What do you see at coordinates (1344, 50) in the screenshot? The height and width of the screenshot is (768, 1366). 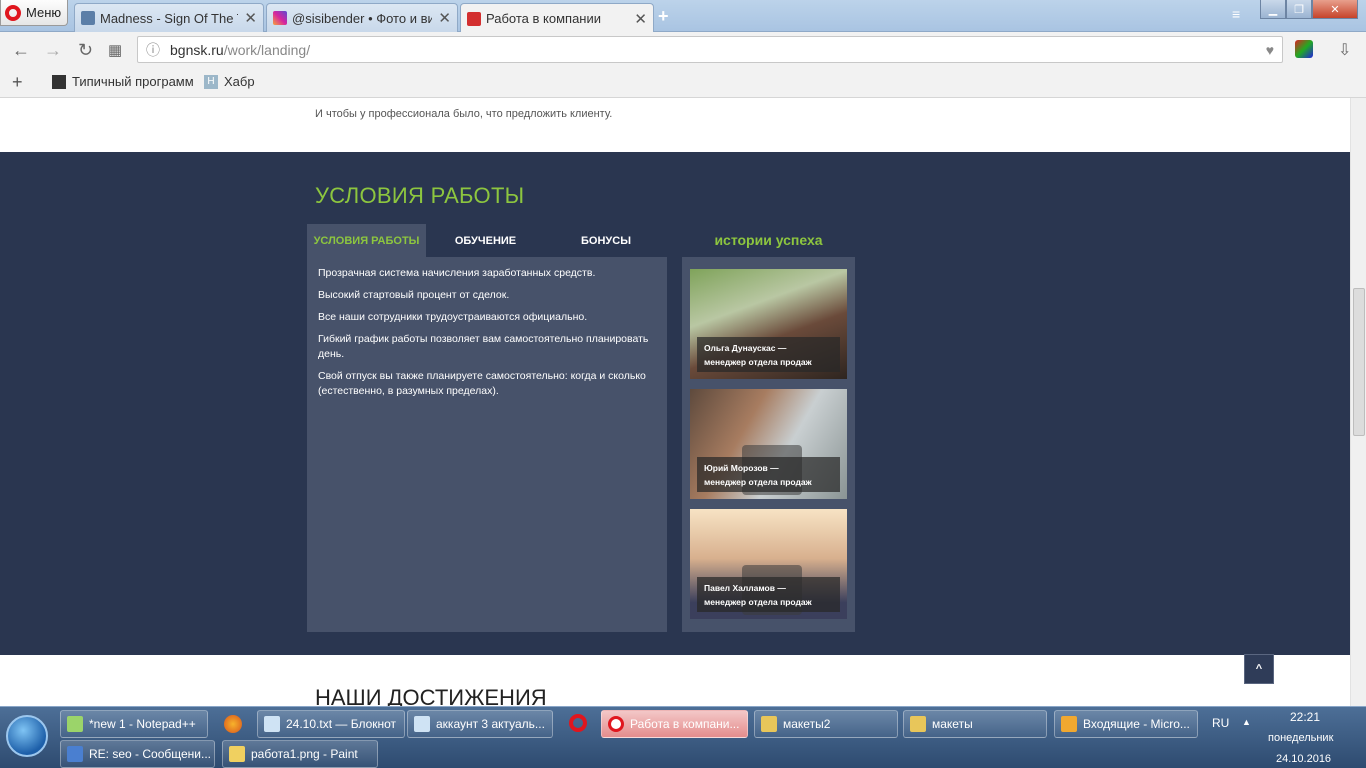 I see `download-icon: ⇩` at bounding box center [1344, 50].